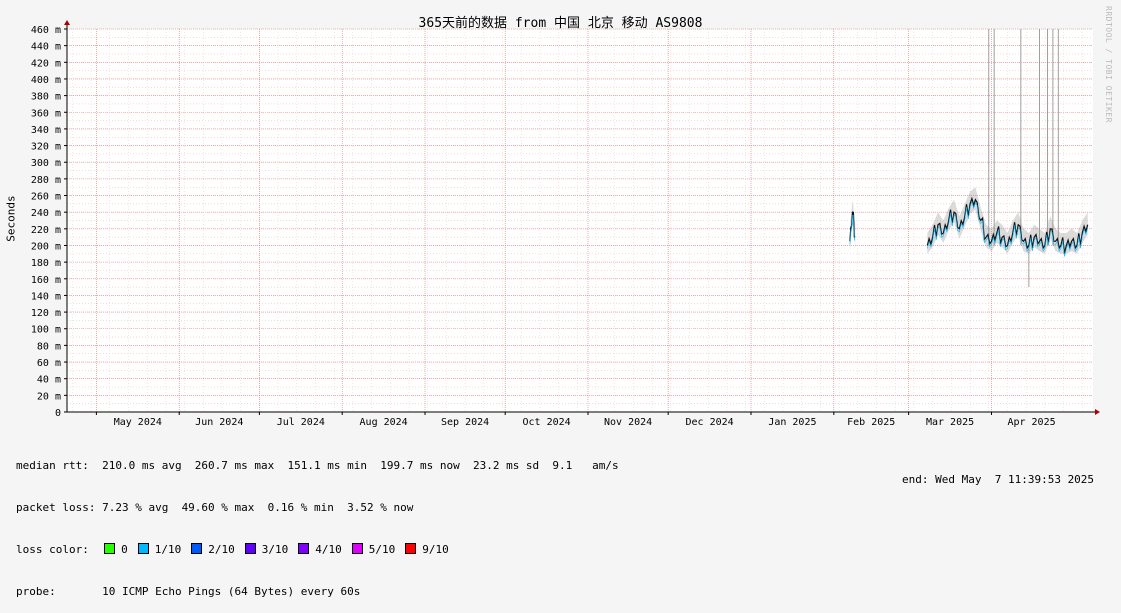 Image resolution: width=1121 pixels, height=613 pixels. Describe the element at coordinates (46, 97) in the screenshot. I see `y-tick-label: 380 m` at that location.